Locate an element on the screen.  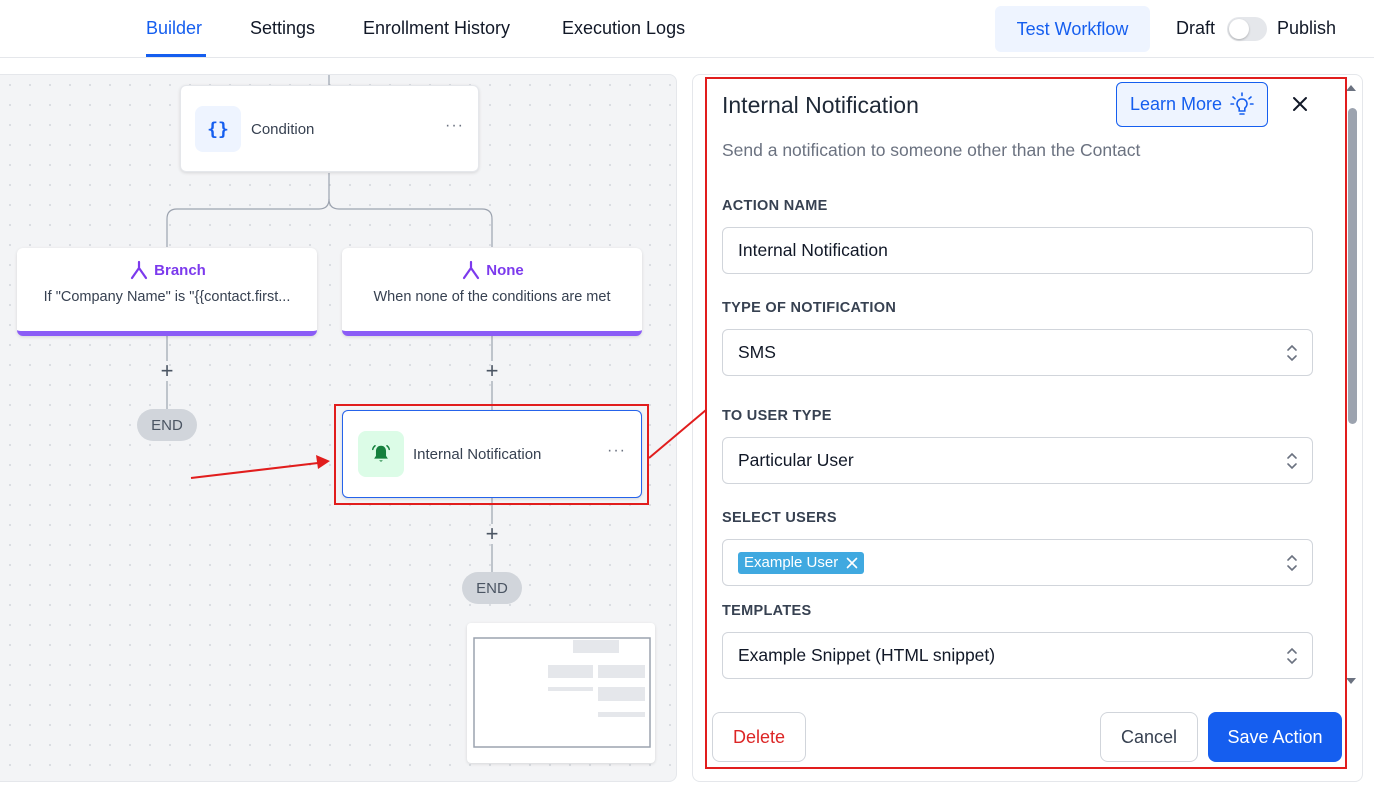
selected-user-chip: Example User is located at coordinates (801, 562).